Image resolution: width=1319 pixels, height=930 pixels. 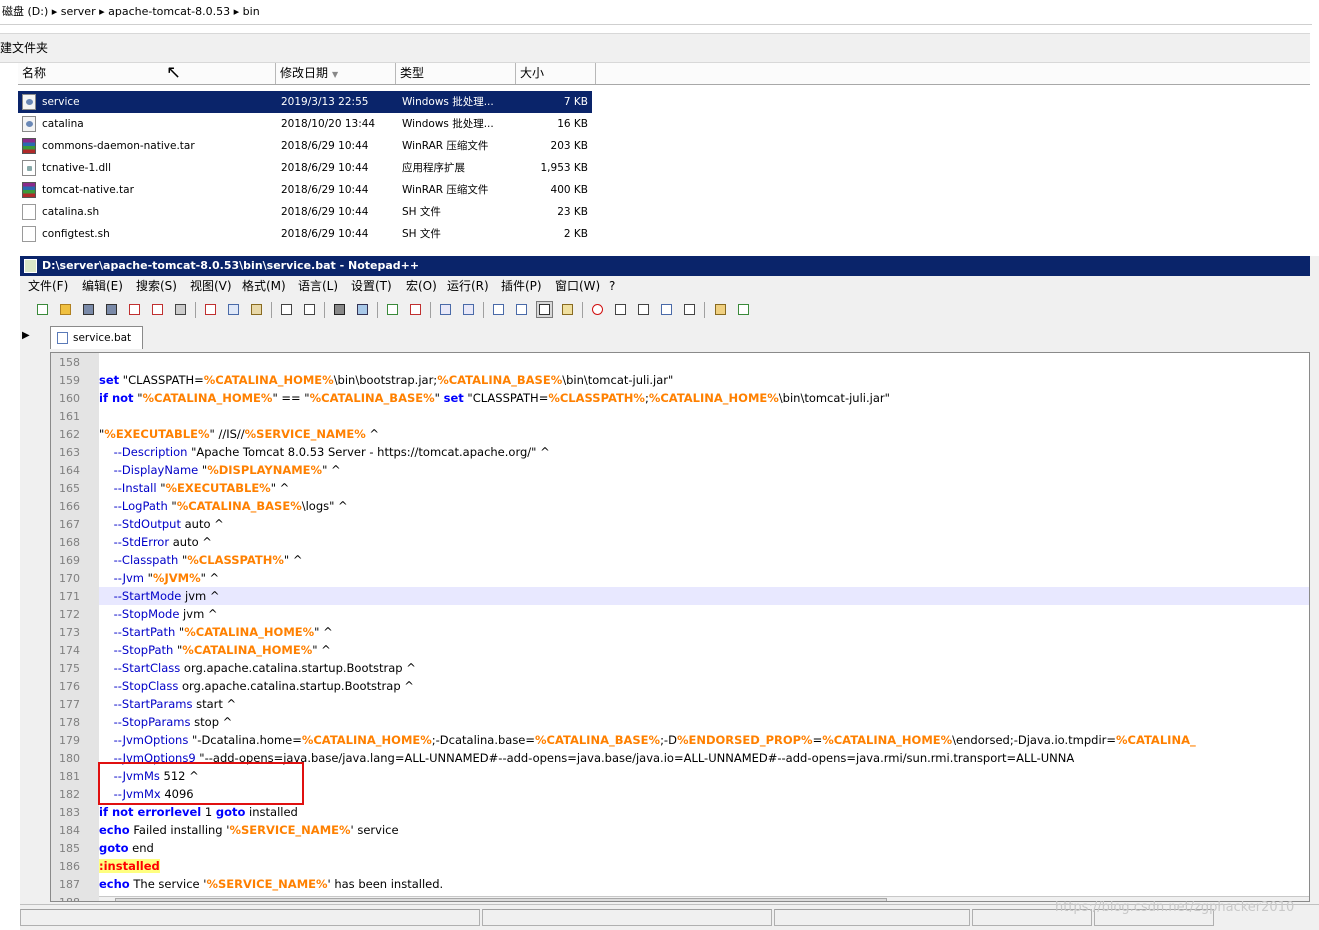 What do you see at coordinates (336, 73) in the screenshot?
I see `column-date: 修改日期 ▼` at bounding box center [336, 73].